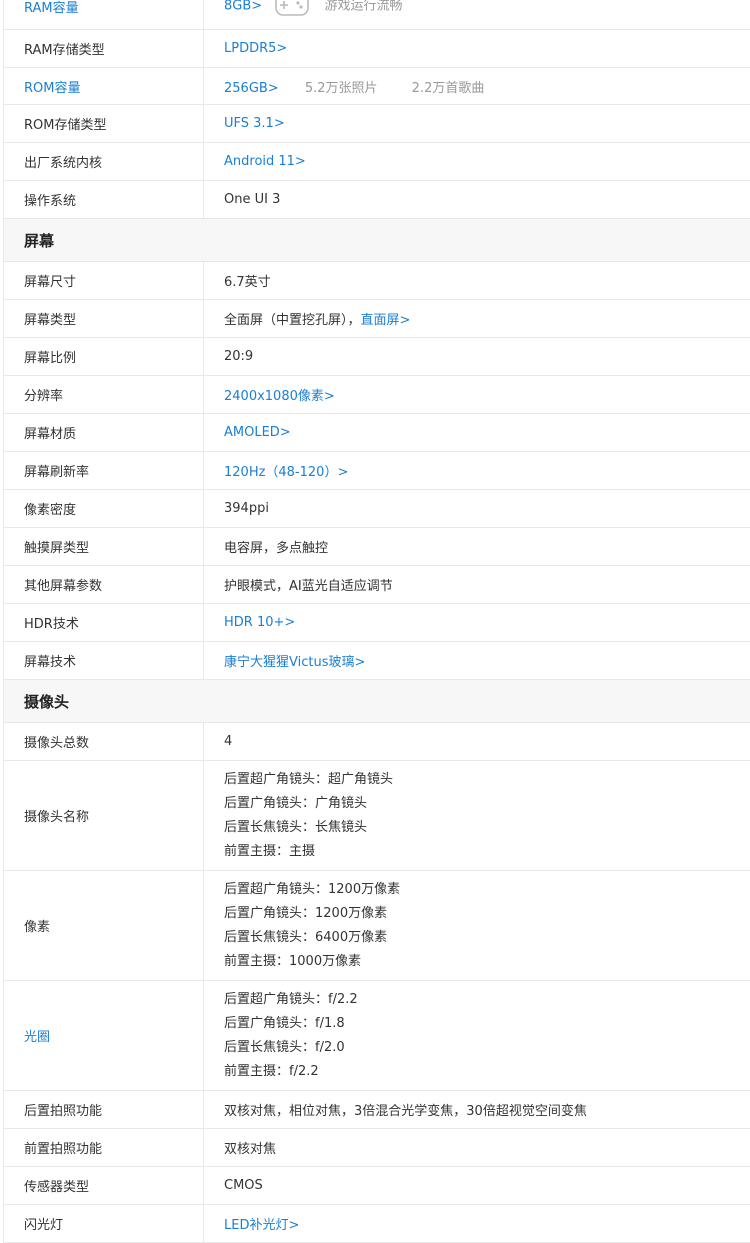 Image resolution: width=750 pixels, height=1243 pixels. What do you see at coordinates (239, 356) in the screenshot?
I see `screen-ratio-value: 20:9` at bounding box center [239, 356].